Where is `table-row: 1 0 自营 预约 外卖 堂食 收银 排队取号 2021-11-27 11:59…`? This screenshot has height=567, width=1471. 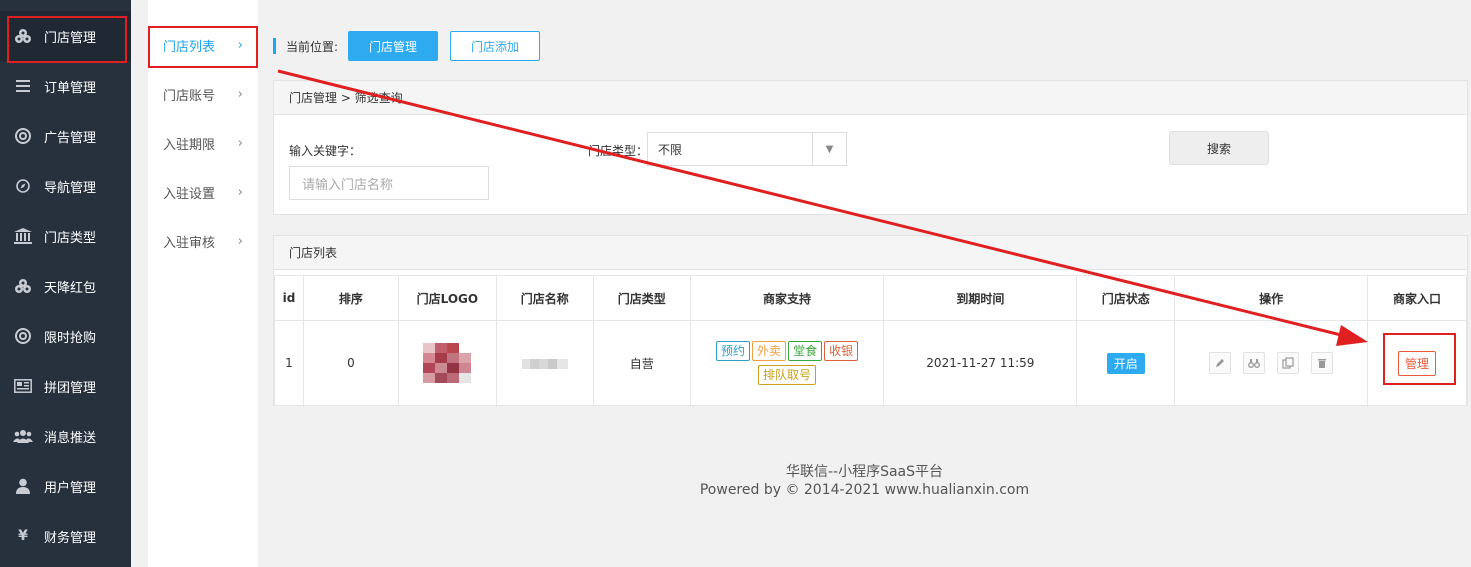
table-row: 1 0 自营 预约 外卖 堂食 收银 排队取号 2021-11-27 11:59… is located at coordinates (870, 363).